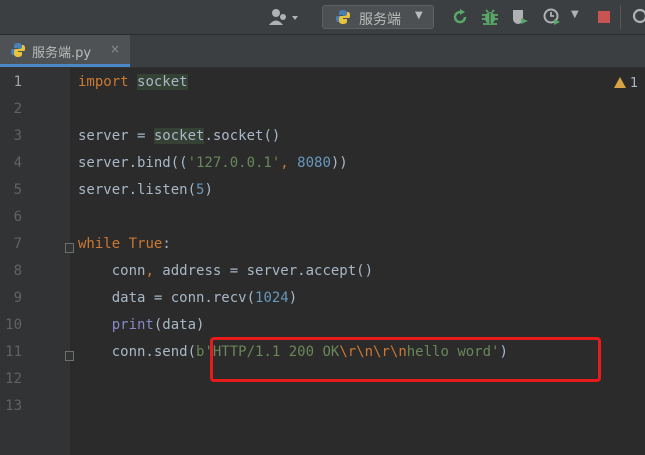 The width and height of the screenshot is (645, 455). I want to click on main-toolbar: 服务端 ▼ ▼, so click(322, 17).